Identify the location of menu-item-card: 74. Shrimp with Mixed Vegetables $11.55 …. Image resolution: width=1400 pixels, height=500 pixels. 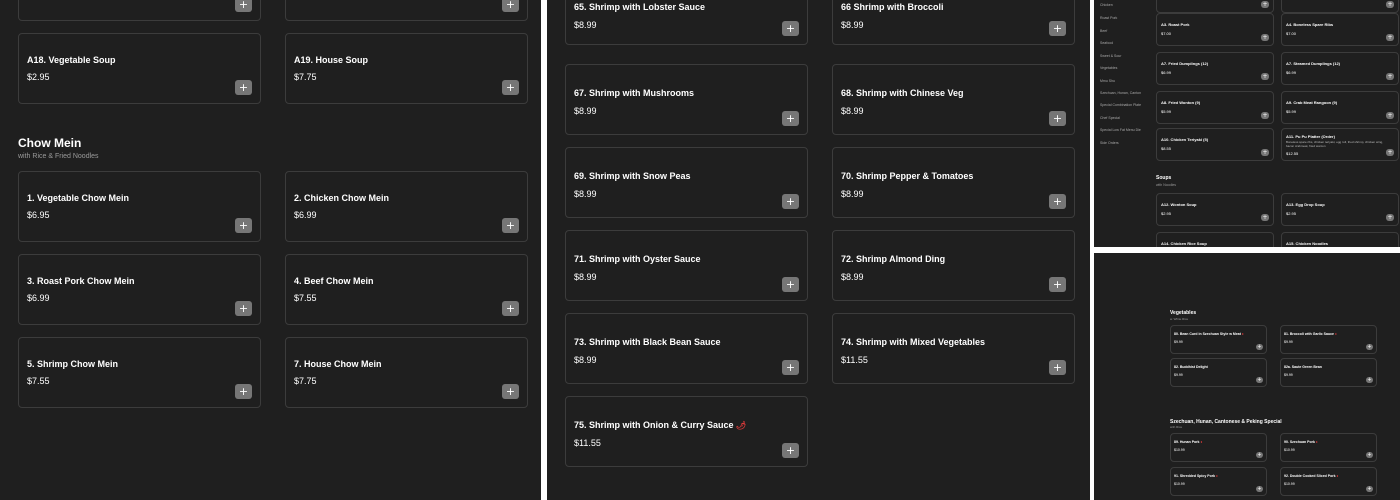
(953, 348).